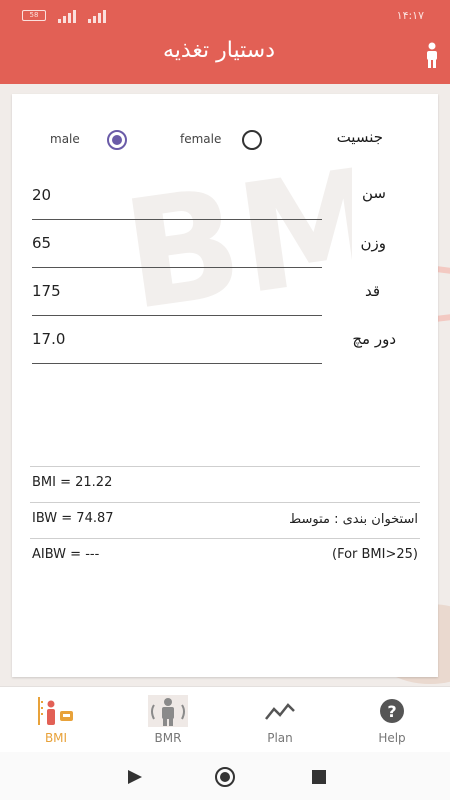 The height and width of the screenshot is (800, 450). What do you see at coordinates (225, 719) in the screenshot?
I see `bottom-tab-bar: BMI BMR Plan ? Help` at bounding box center [225, 719].